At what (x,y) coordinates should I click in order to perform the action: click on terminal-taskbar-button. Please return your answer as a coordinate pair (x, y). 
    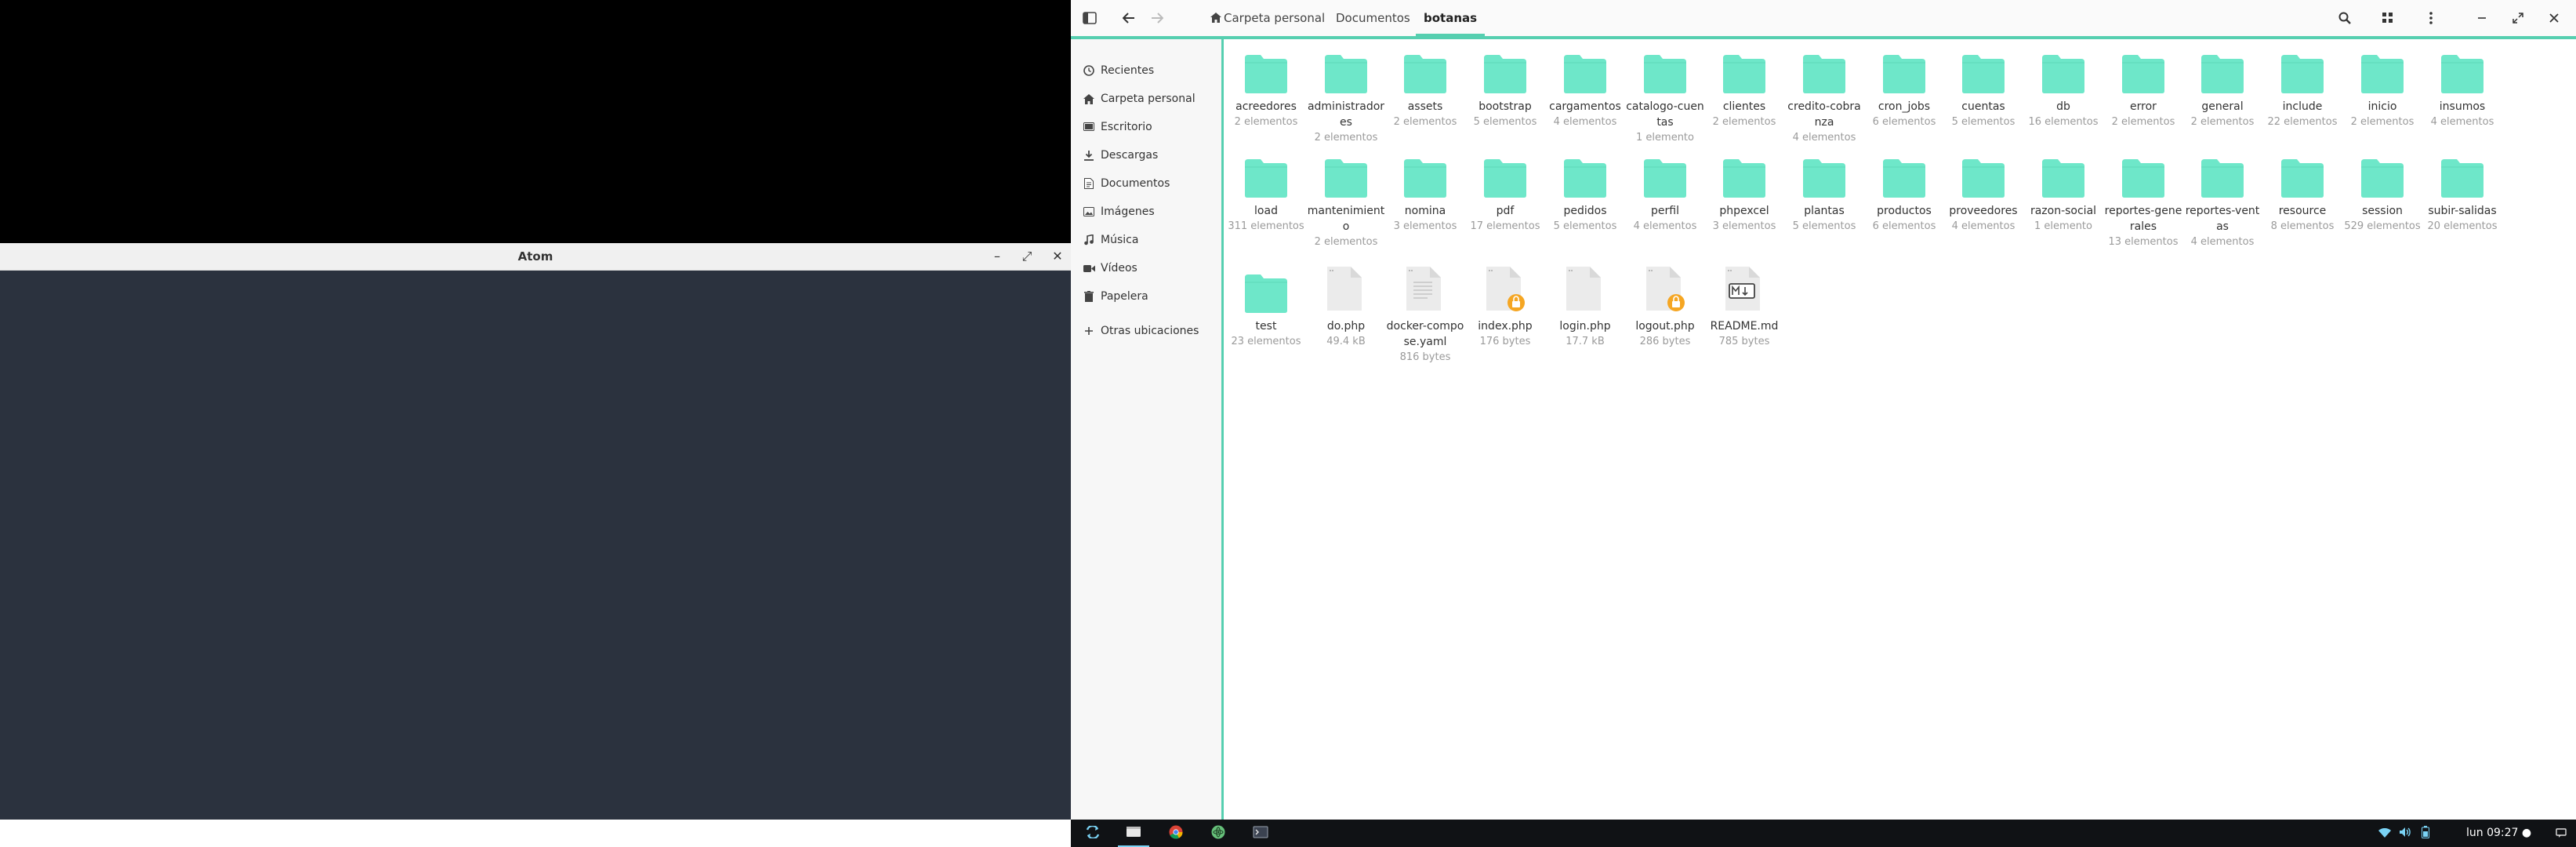
    Looking at the image, I should click on (1260, 833).